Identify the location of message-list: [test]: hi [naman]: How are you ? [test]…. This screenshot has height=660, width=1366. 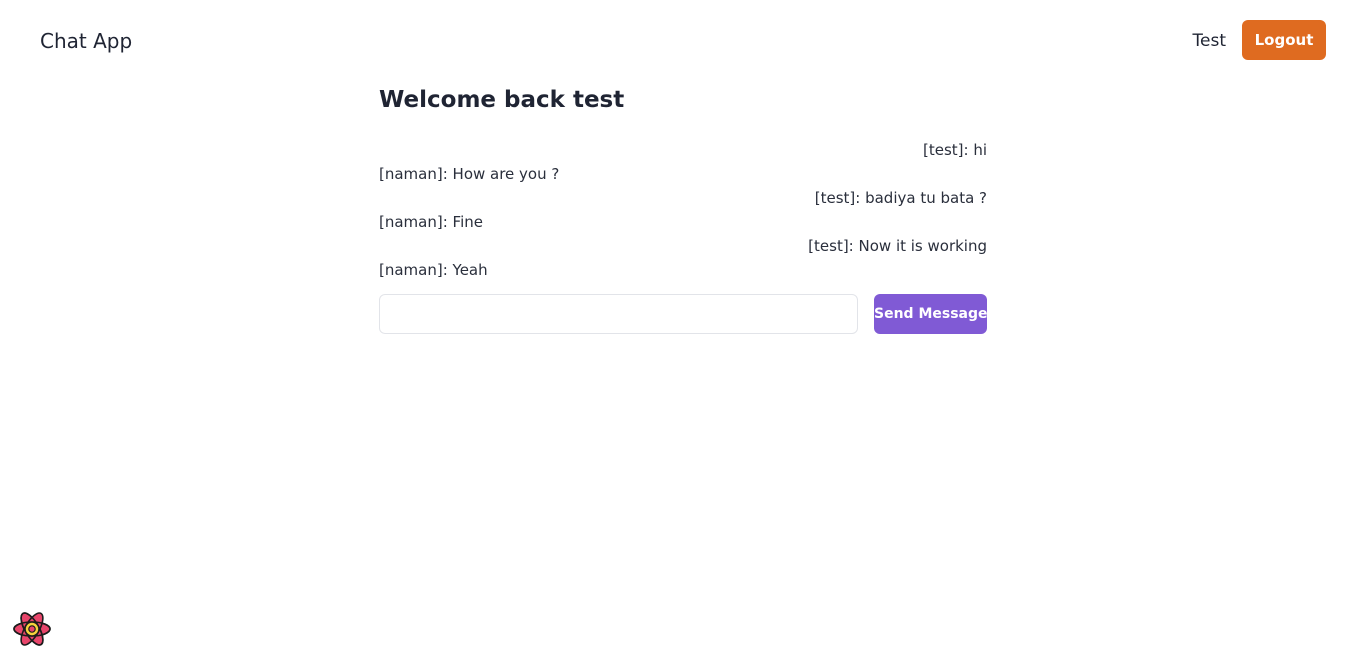
(683, 210).